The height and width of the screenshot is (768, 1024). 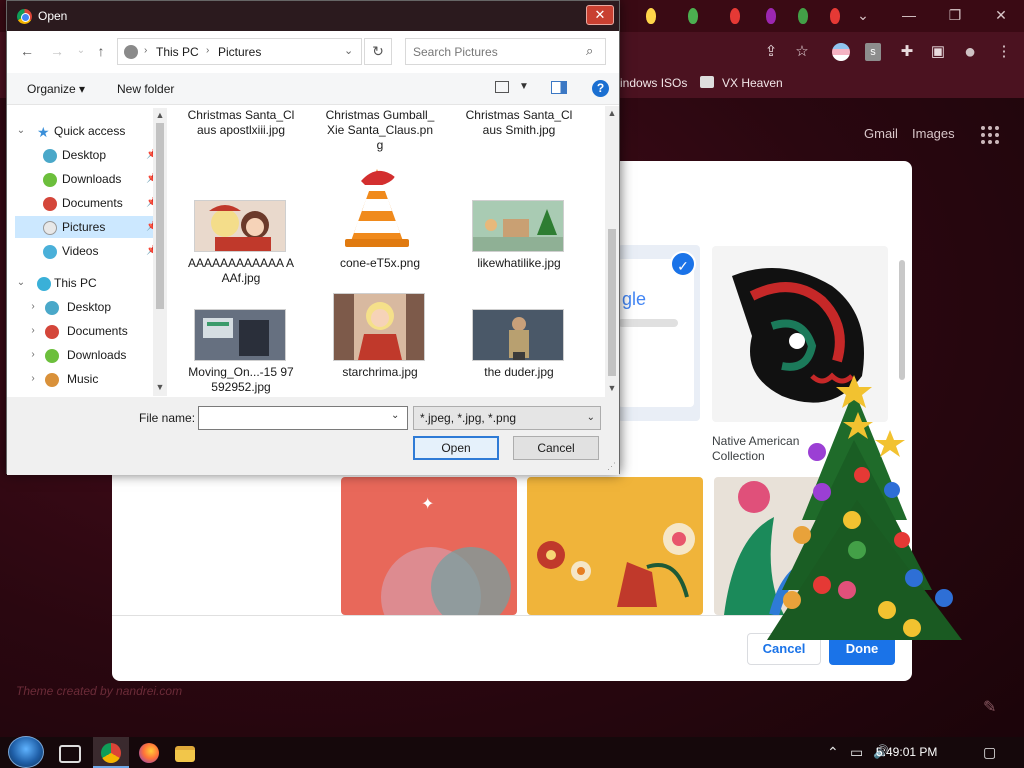 What do you see at coordinates (380, 263) in the screenshot?
I see `file-item: cone-eT5x.png` at bounding box center [380, 263].